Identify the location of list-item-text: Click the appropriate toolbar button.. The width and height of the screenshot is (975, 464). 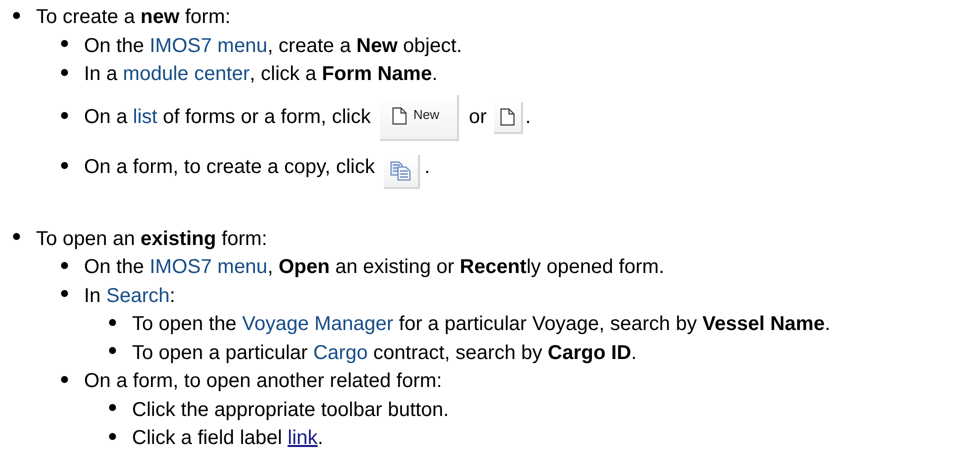
(290, 410).